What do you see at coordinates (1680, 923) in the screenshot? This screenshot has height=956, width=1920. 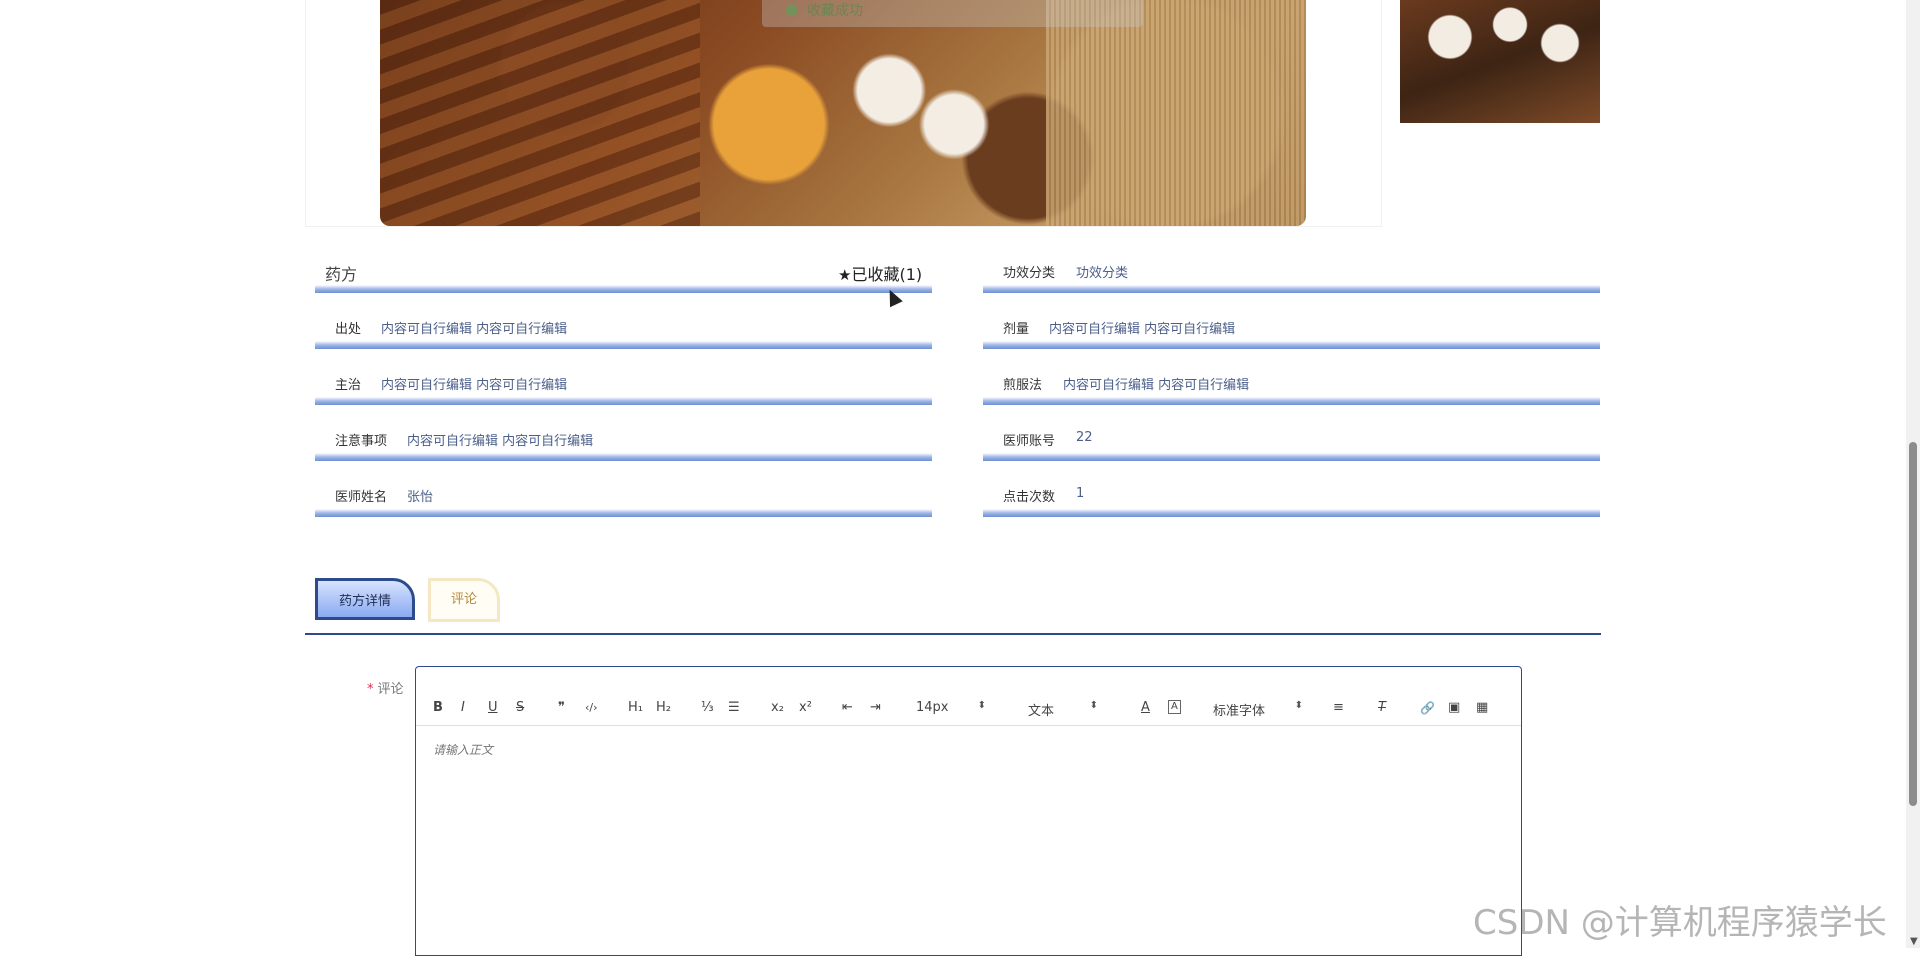 I see `watermark: CSDN @计算机程序猿学长` at bounding box center [1680, 923].